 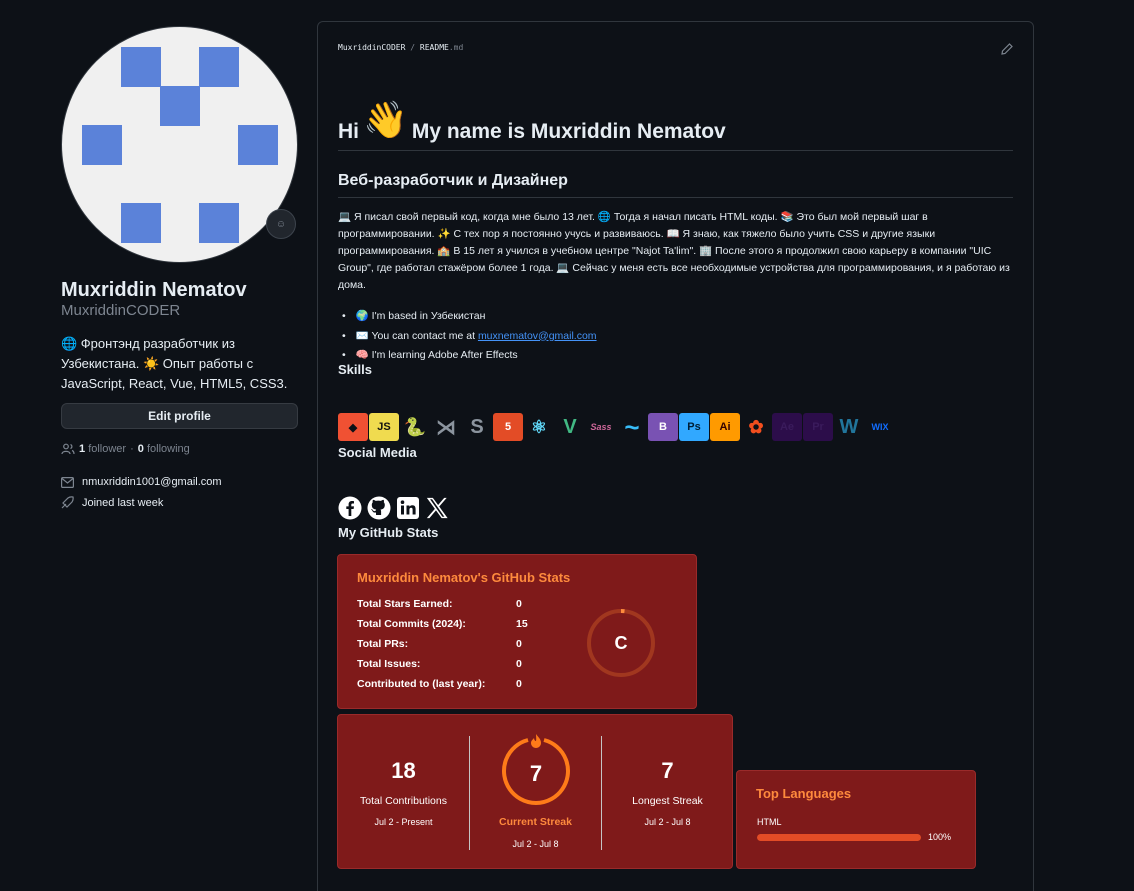 I want to click on html5-icon: 5, so click(x=508, y=427).